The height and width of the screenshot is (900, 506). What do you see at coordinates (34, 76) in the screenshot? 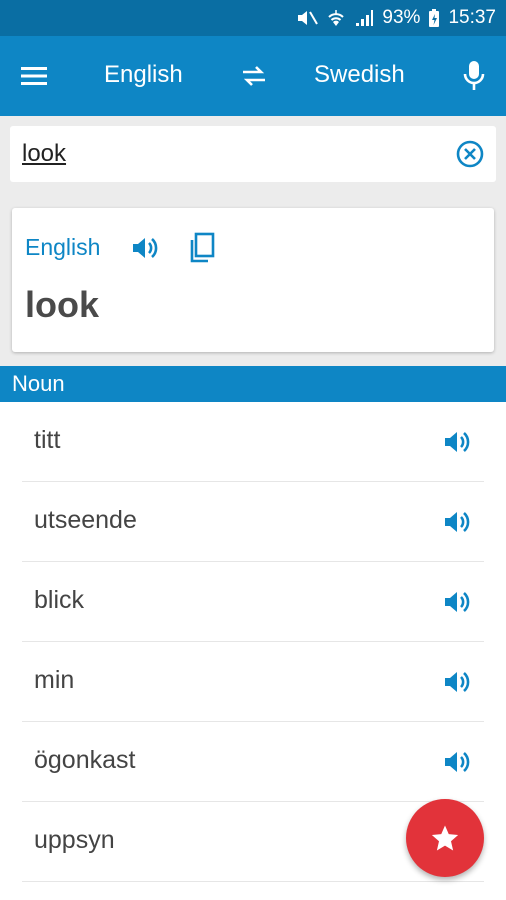
I see `menu-icon` at bounding box center [34, 76].